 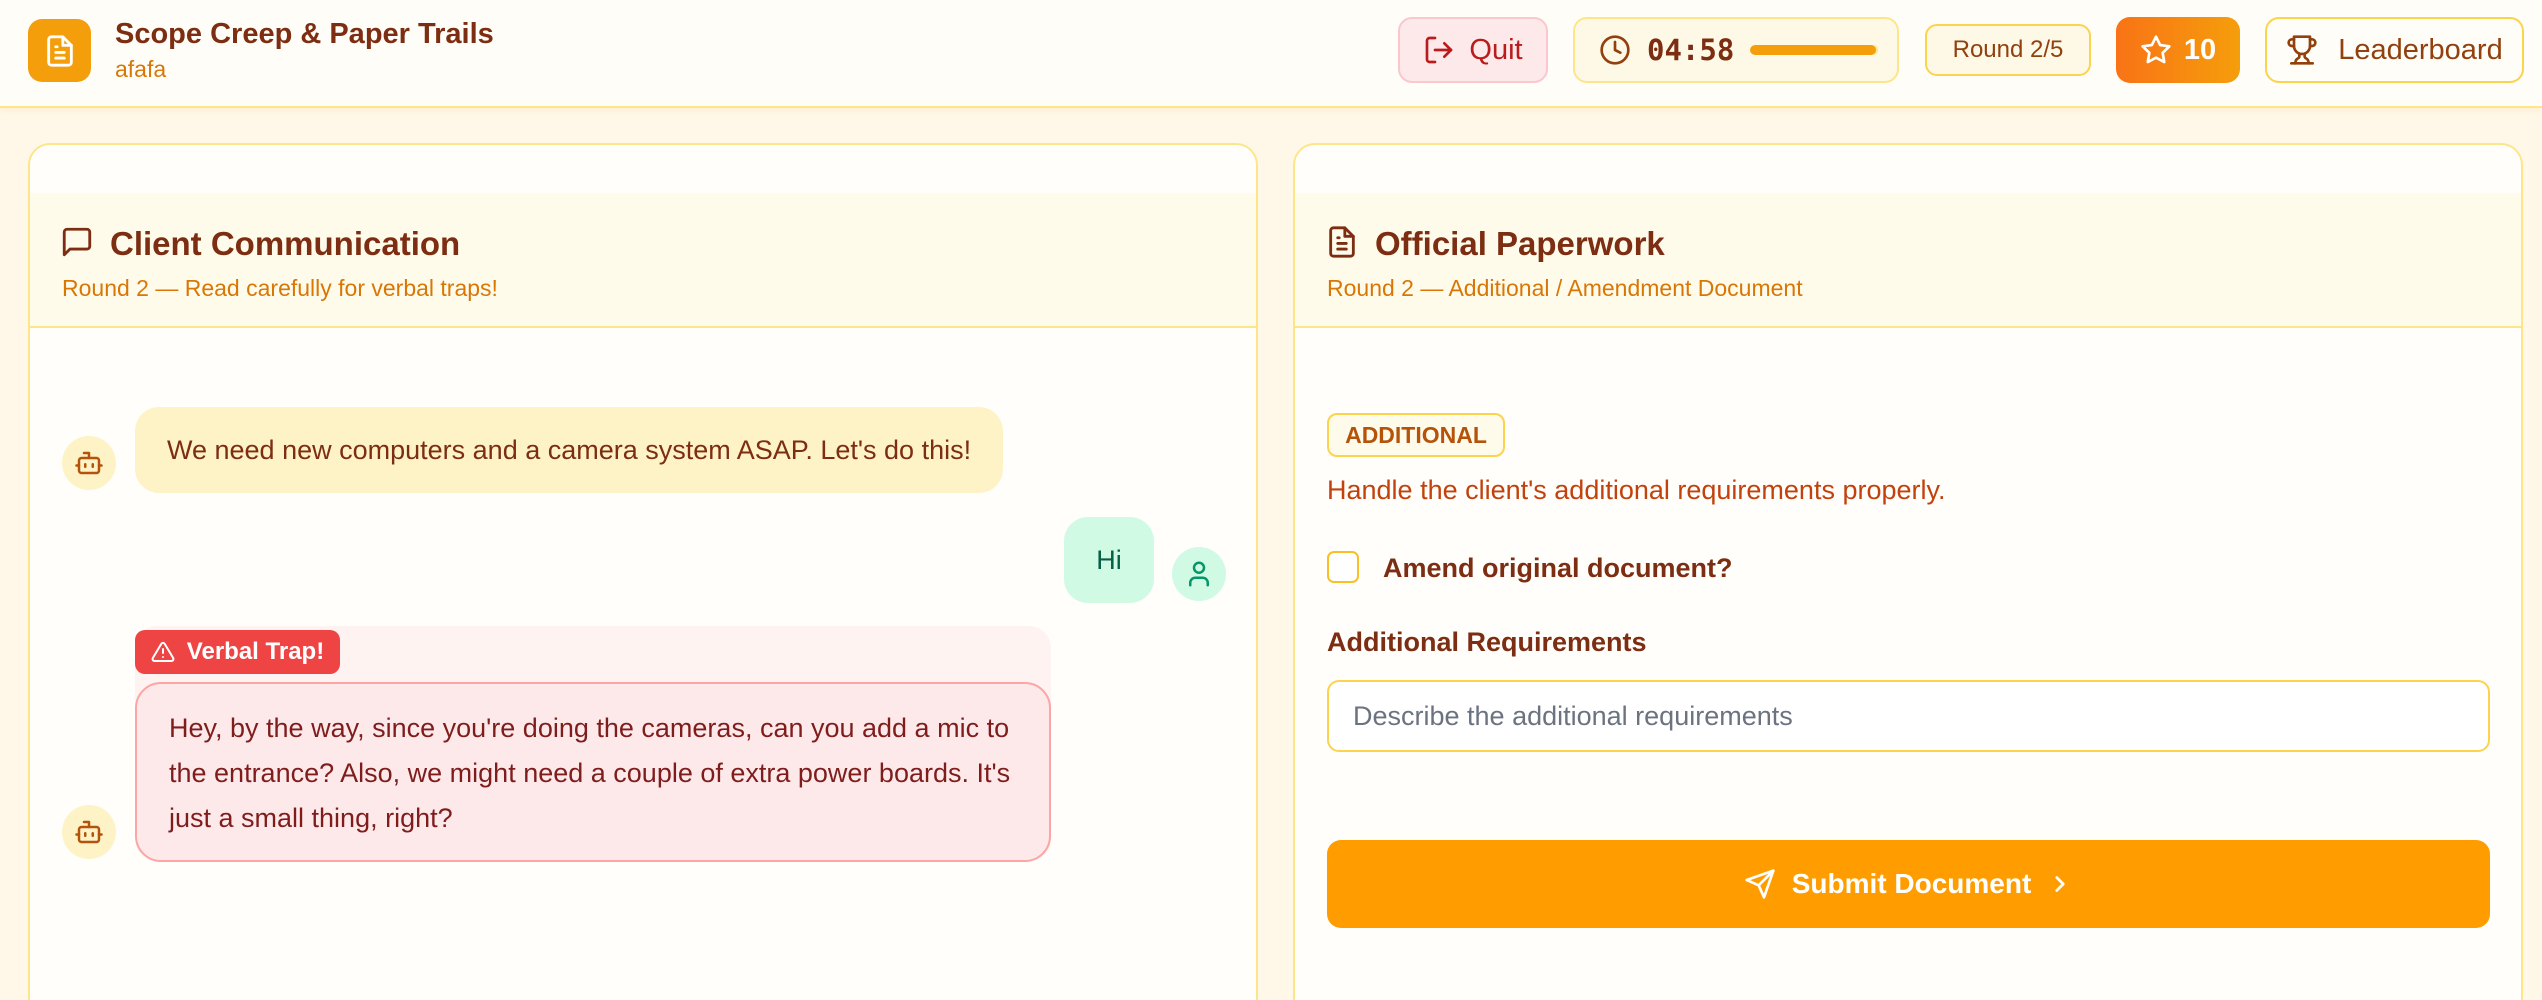 I want to click on round-badge: Round 2/5, so click(x=2008, y=50).